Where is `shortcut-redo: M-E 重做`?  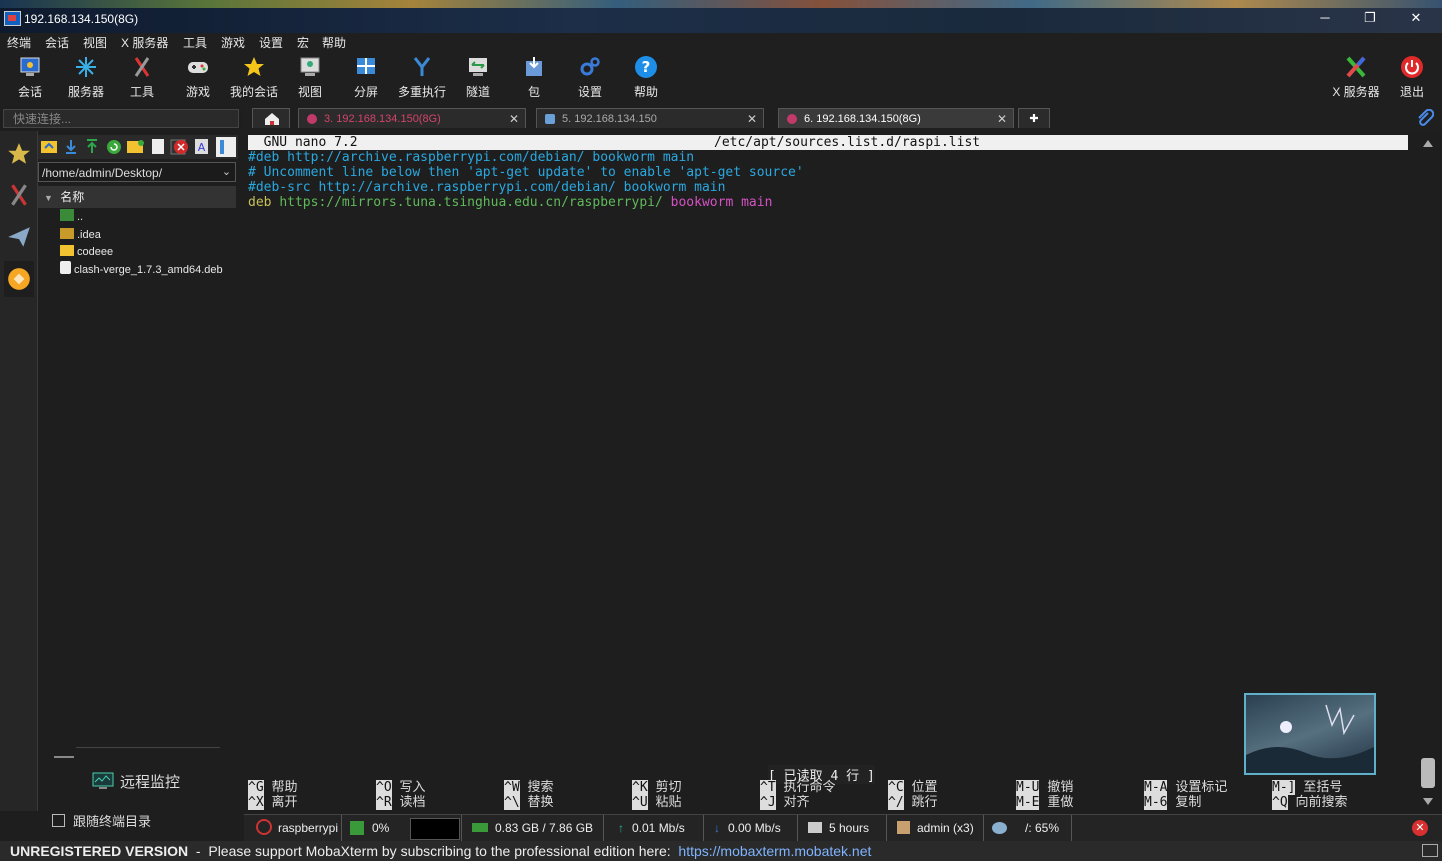
shortcut-redo: M-E 重做 is located at coordinates (1045, 802).